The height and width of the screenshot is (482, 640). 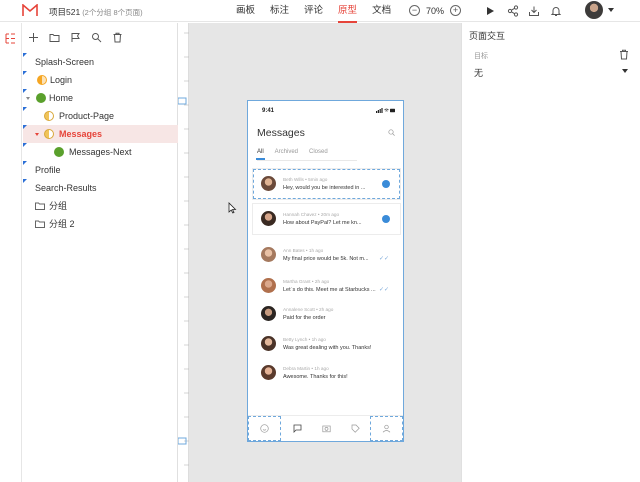 I want to click on message-sender: Martha Grant • 2h ago, so click(x=306, y=281).